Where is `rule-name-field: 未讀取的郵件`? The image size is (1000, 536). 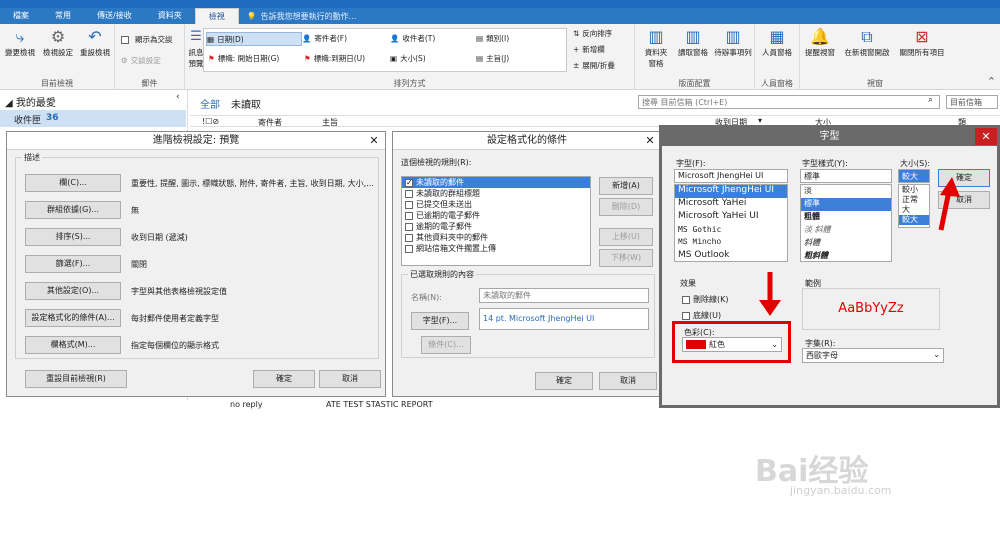 rule-name-field: 未讀取的郵件 is located at coordinates (564, 295).